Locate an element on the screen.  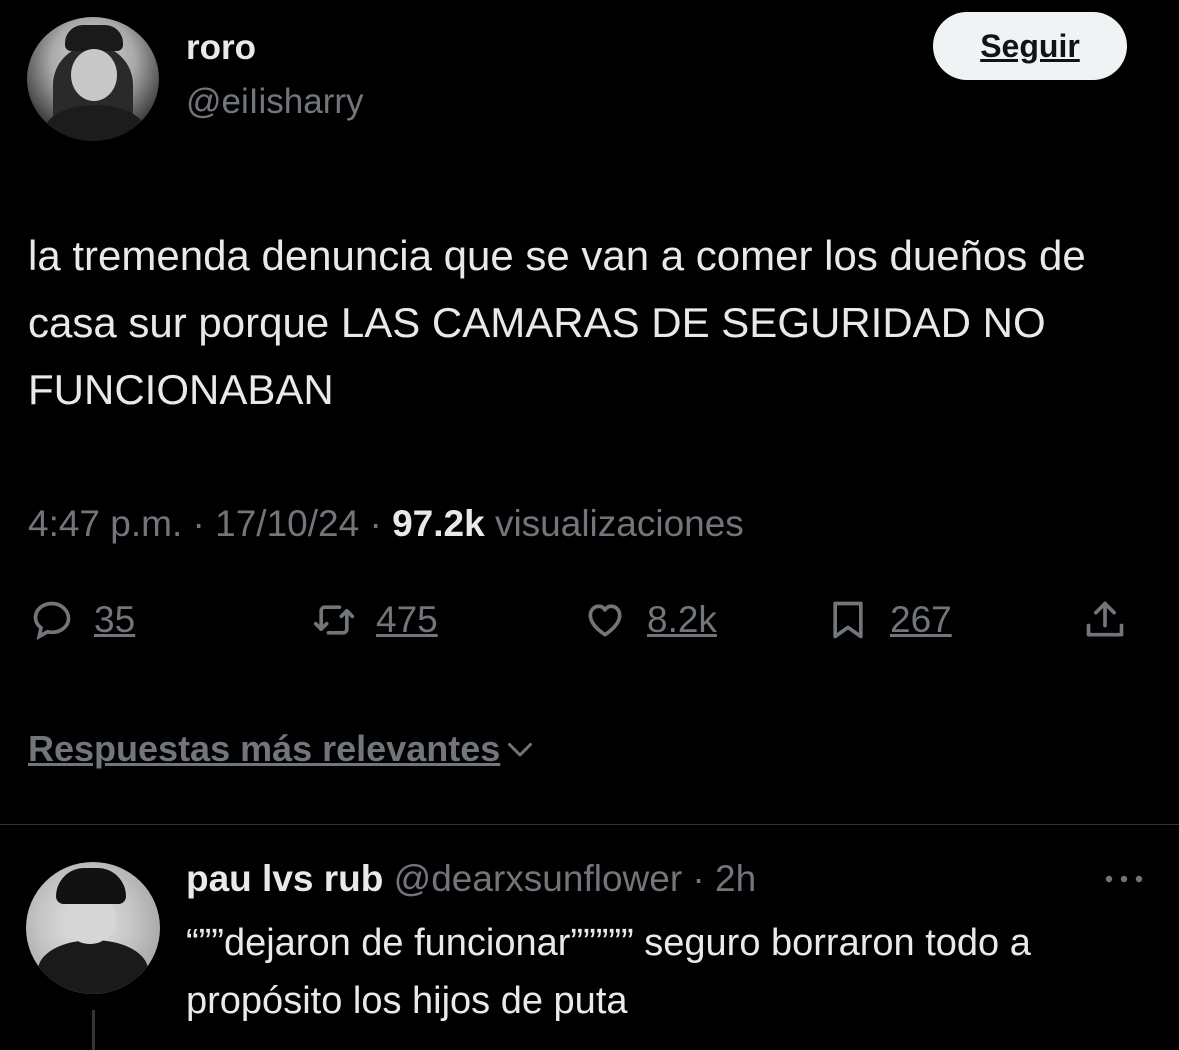
heart-icon is located at coordinates (605, 620).